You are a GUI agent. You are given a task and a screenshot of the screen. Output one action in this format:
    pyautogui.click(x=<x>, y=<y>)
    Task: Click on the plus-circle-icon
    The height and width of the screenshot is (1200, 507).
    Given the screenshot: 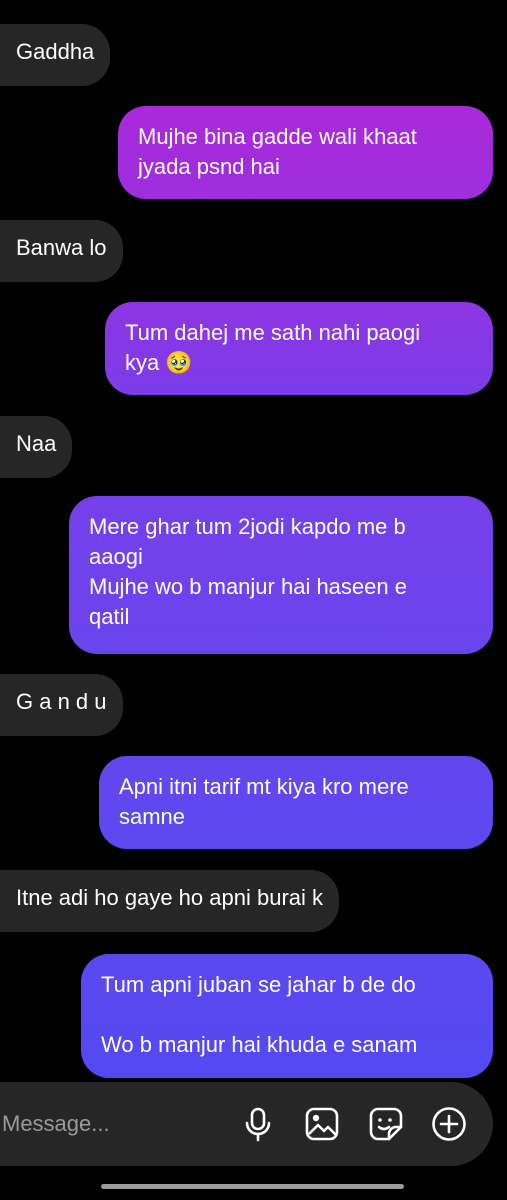 What is the action you would take?
    pyautogui.click(x=449, y=1124)
    